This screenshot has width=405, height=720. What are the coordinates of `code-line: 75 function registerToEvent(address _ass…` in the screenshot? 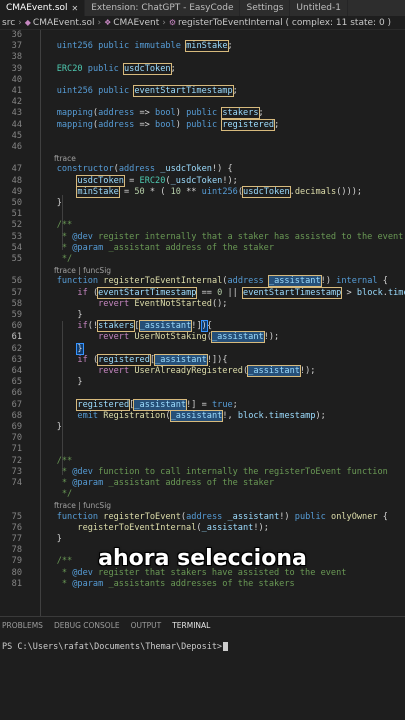 It's located at (202, 517).